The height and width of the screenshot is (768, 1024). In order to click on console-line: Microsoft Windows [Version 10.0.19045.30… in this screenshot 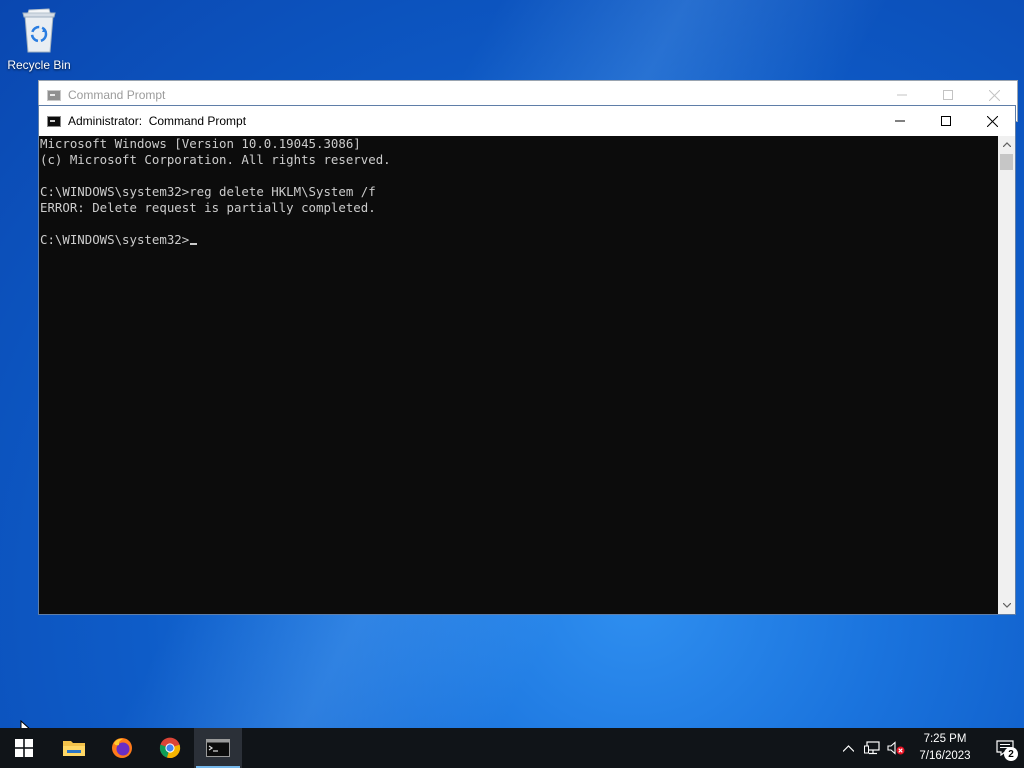, I will do `click(200, 143)`.